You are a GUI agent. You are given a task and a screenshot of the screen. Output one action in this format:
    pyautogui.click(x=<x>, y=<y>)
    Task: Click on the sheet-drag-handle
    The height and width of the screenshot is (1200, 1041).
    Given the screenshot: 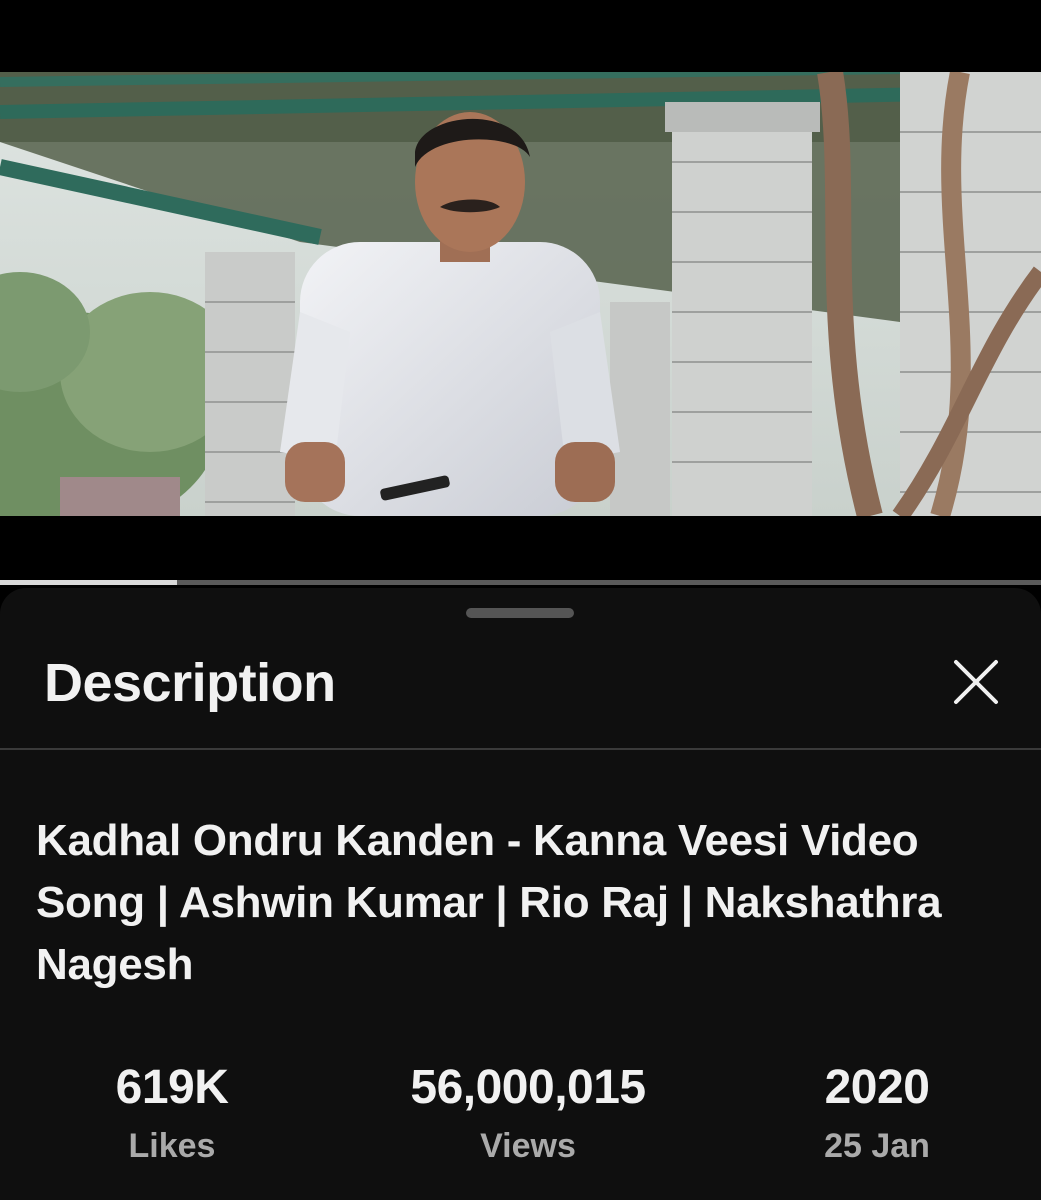 What is the action you would take?
    pyautogui.click(x=520, y=613)
    